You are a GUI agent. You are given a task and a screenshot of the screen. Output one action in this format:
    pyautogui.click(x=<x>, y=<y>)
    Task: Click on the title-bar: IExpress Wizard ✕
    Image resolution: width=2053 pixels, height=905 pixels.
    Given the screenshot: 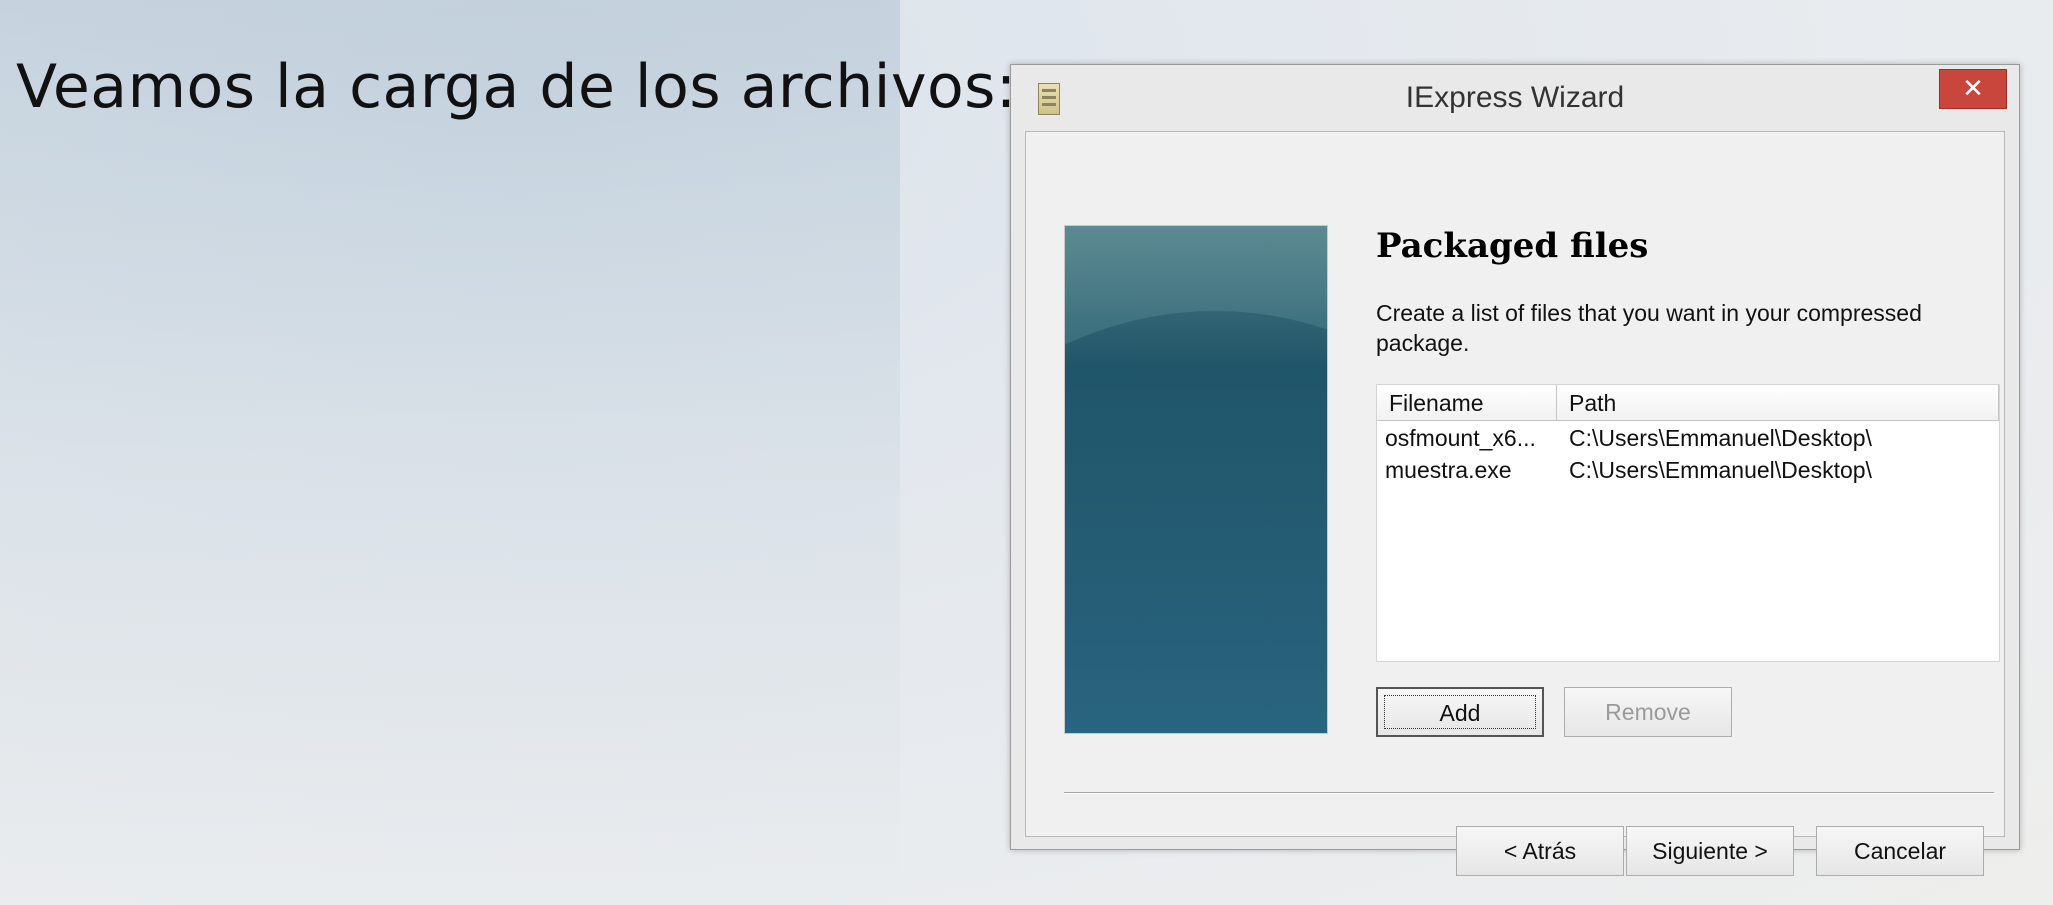 What is the action you would take?
    pyautogui.click(x=1515, y=98)
    